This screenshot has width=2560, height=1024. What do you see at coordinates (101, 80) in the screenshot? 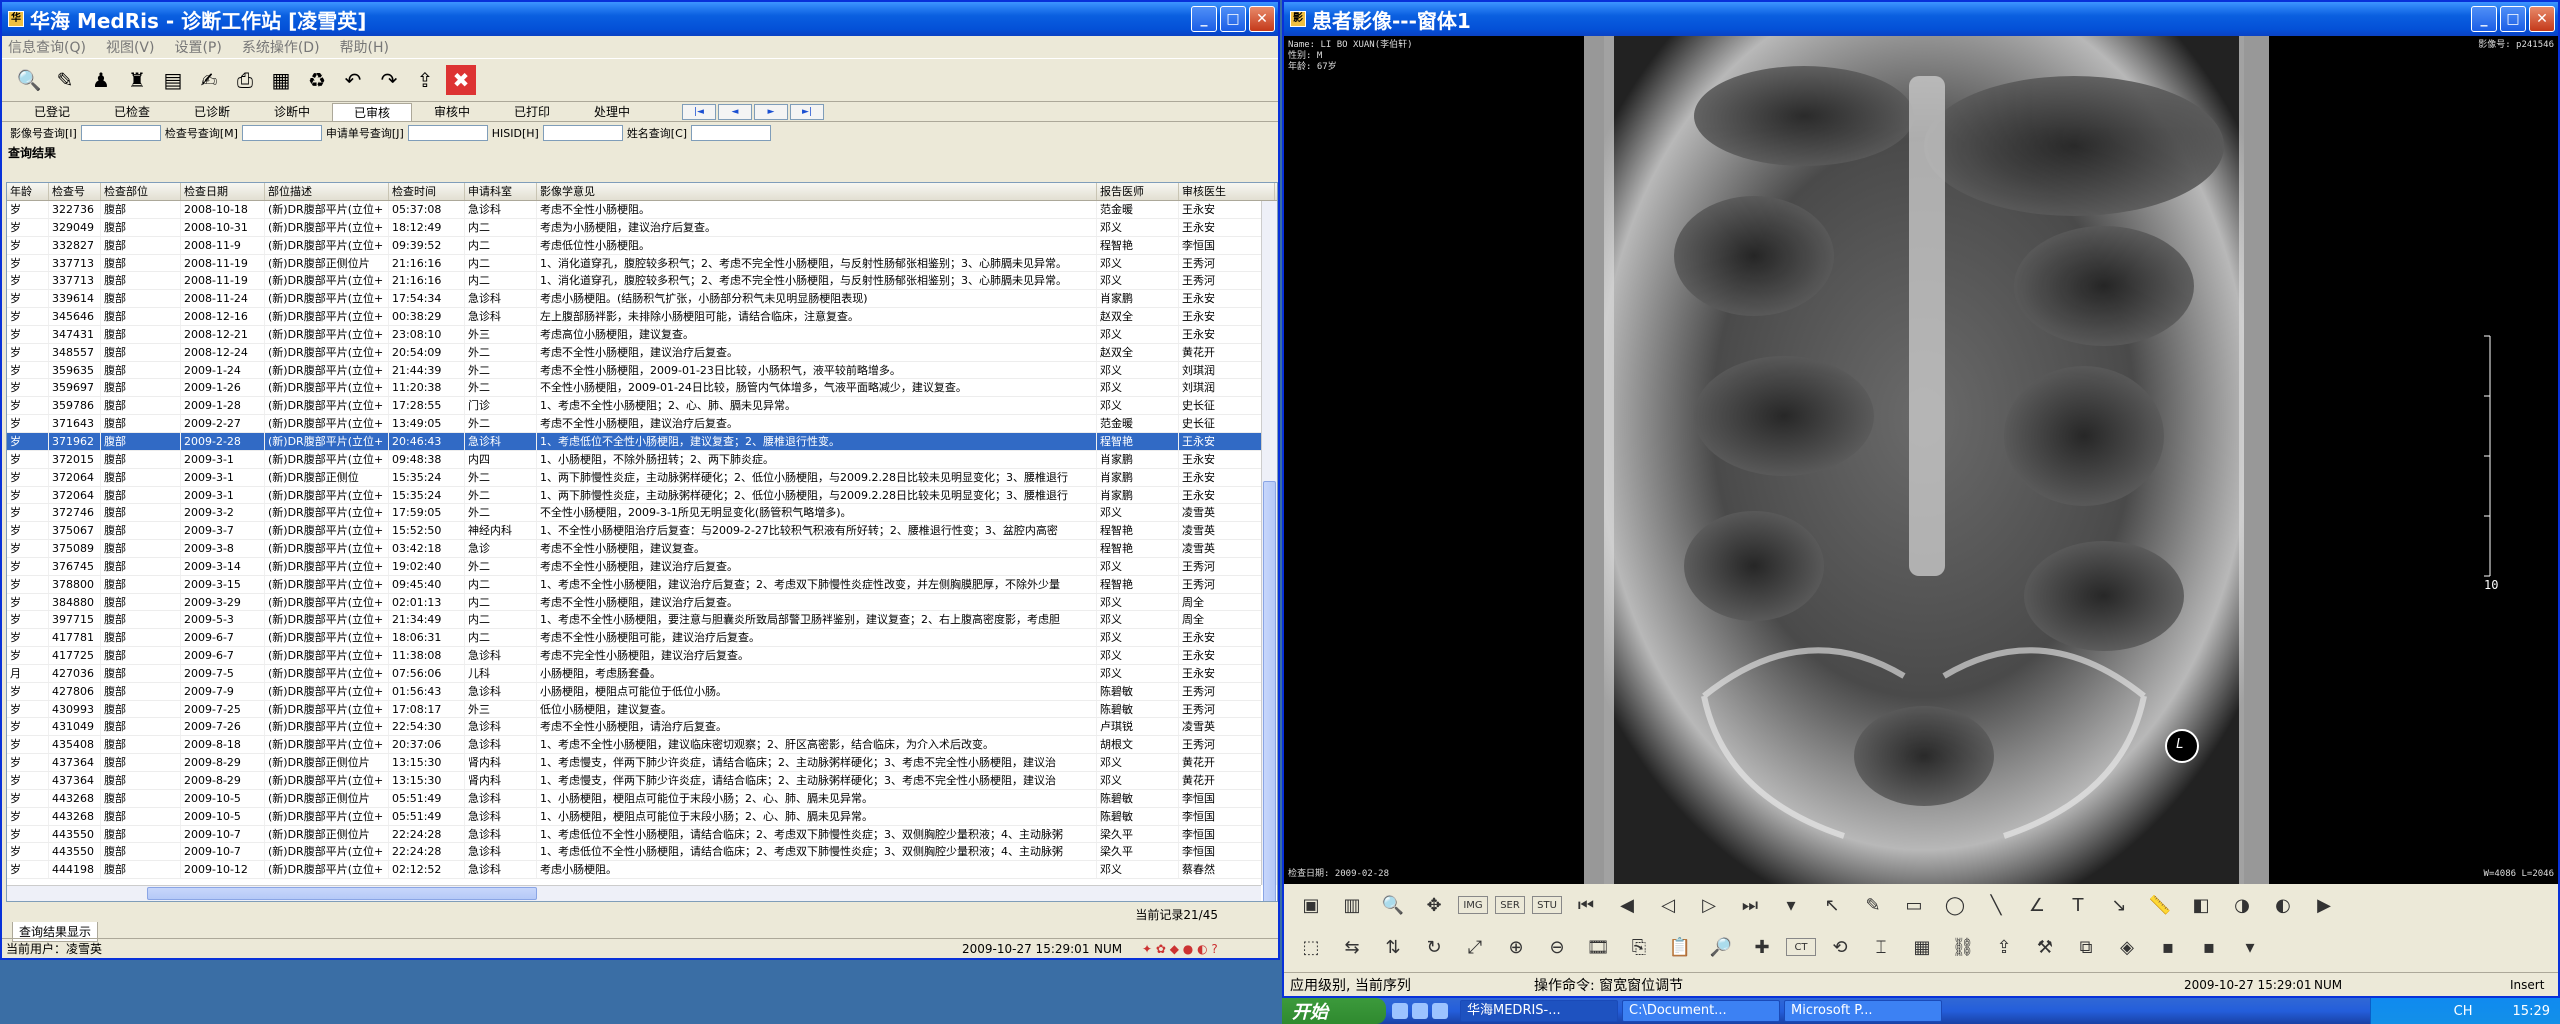
I see `person-icon: ♟` at bounding box center [101, 80].